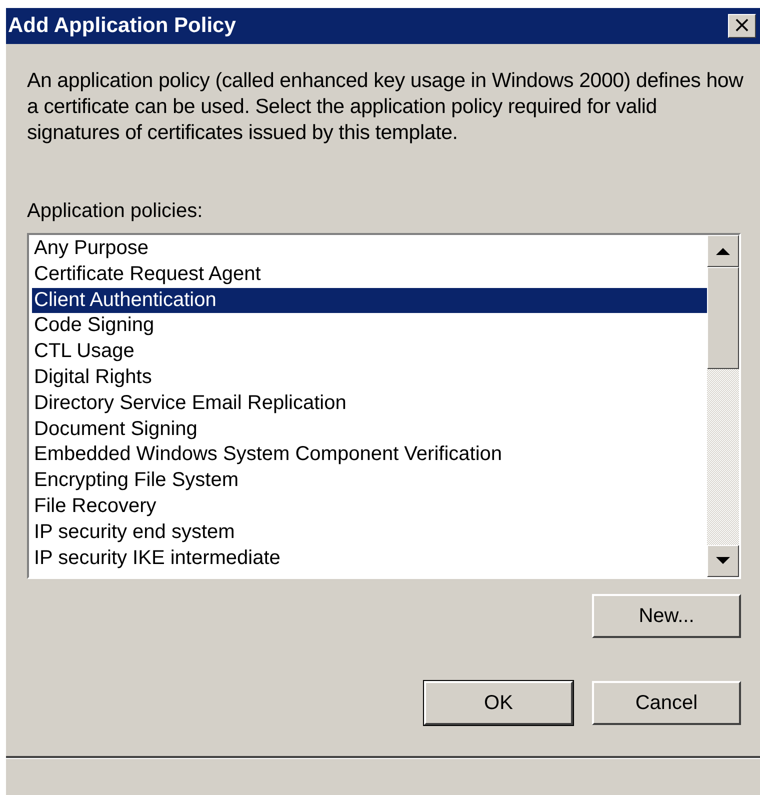  What do you see at coordinates (385, 107) in the screenshot?
I see `description-text: An application policy (called enhanced key usage in Windows 2000) defines how a certificate can be used. Select the application policy required for valid signatures of certificates issued by this template.` at bounding box center [385, 107].